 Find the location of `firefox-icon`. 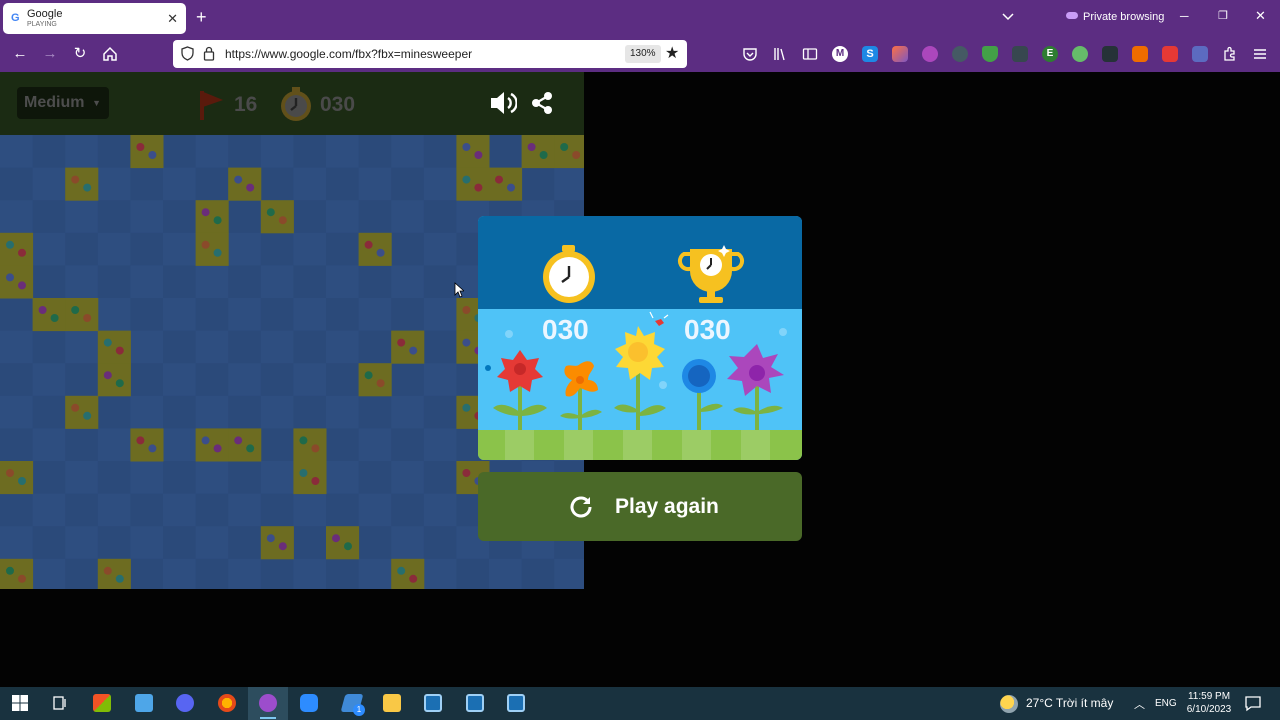

firefox-icon is located at coordinates (227, 703).